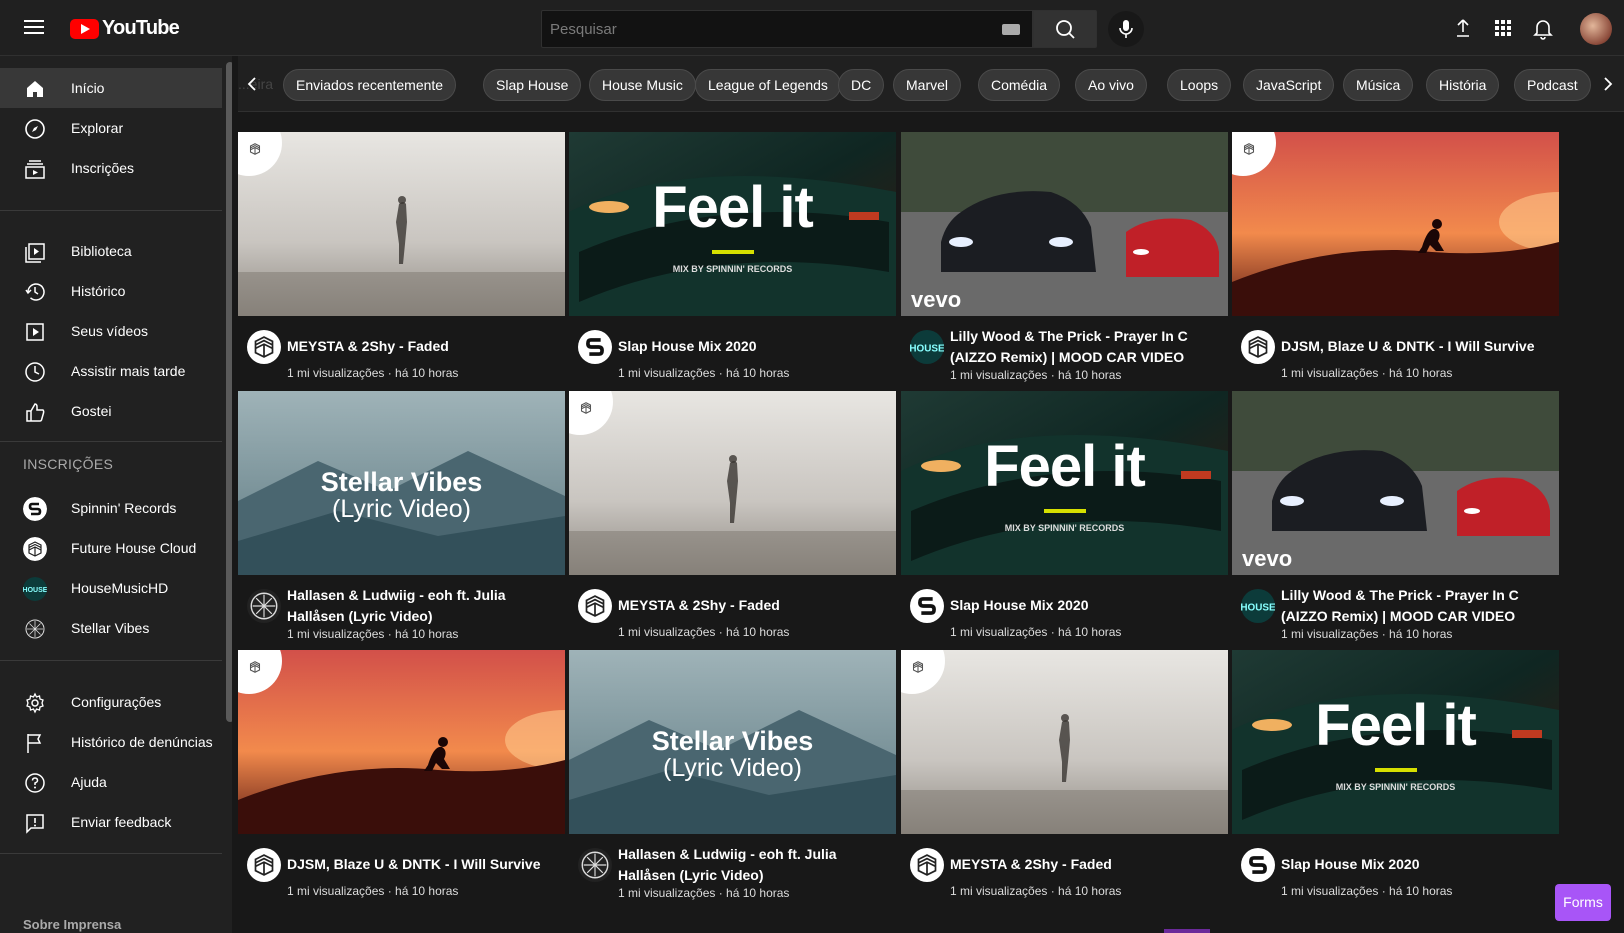 The height and width of the screenshot is (933, 1624). I want to click on svg-text: HOUSE, so click(927, 348).